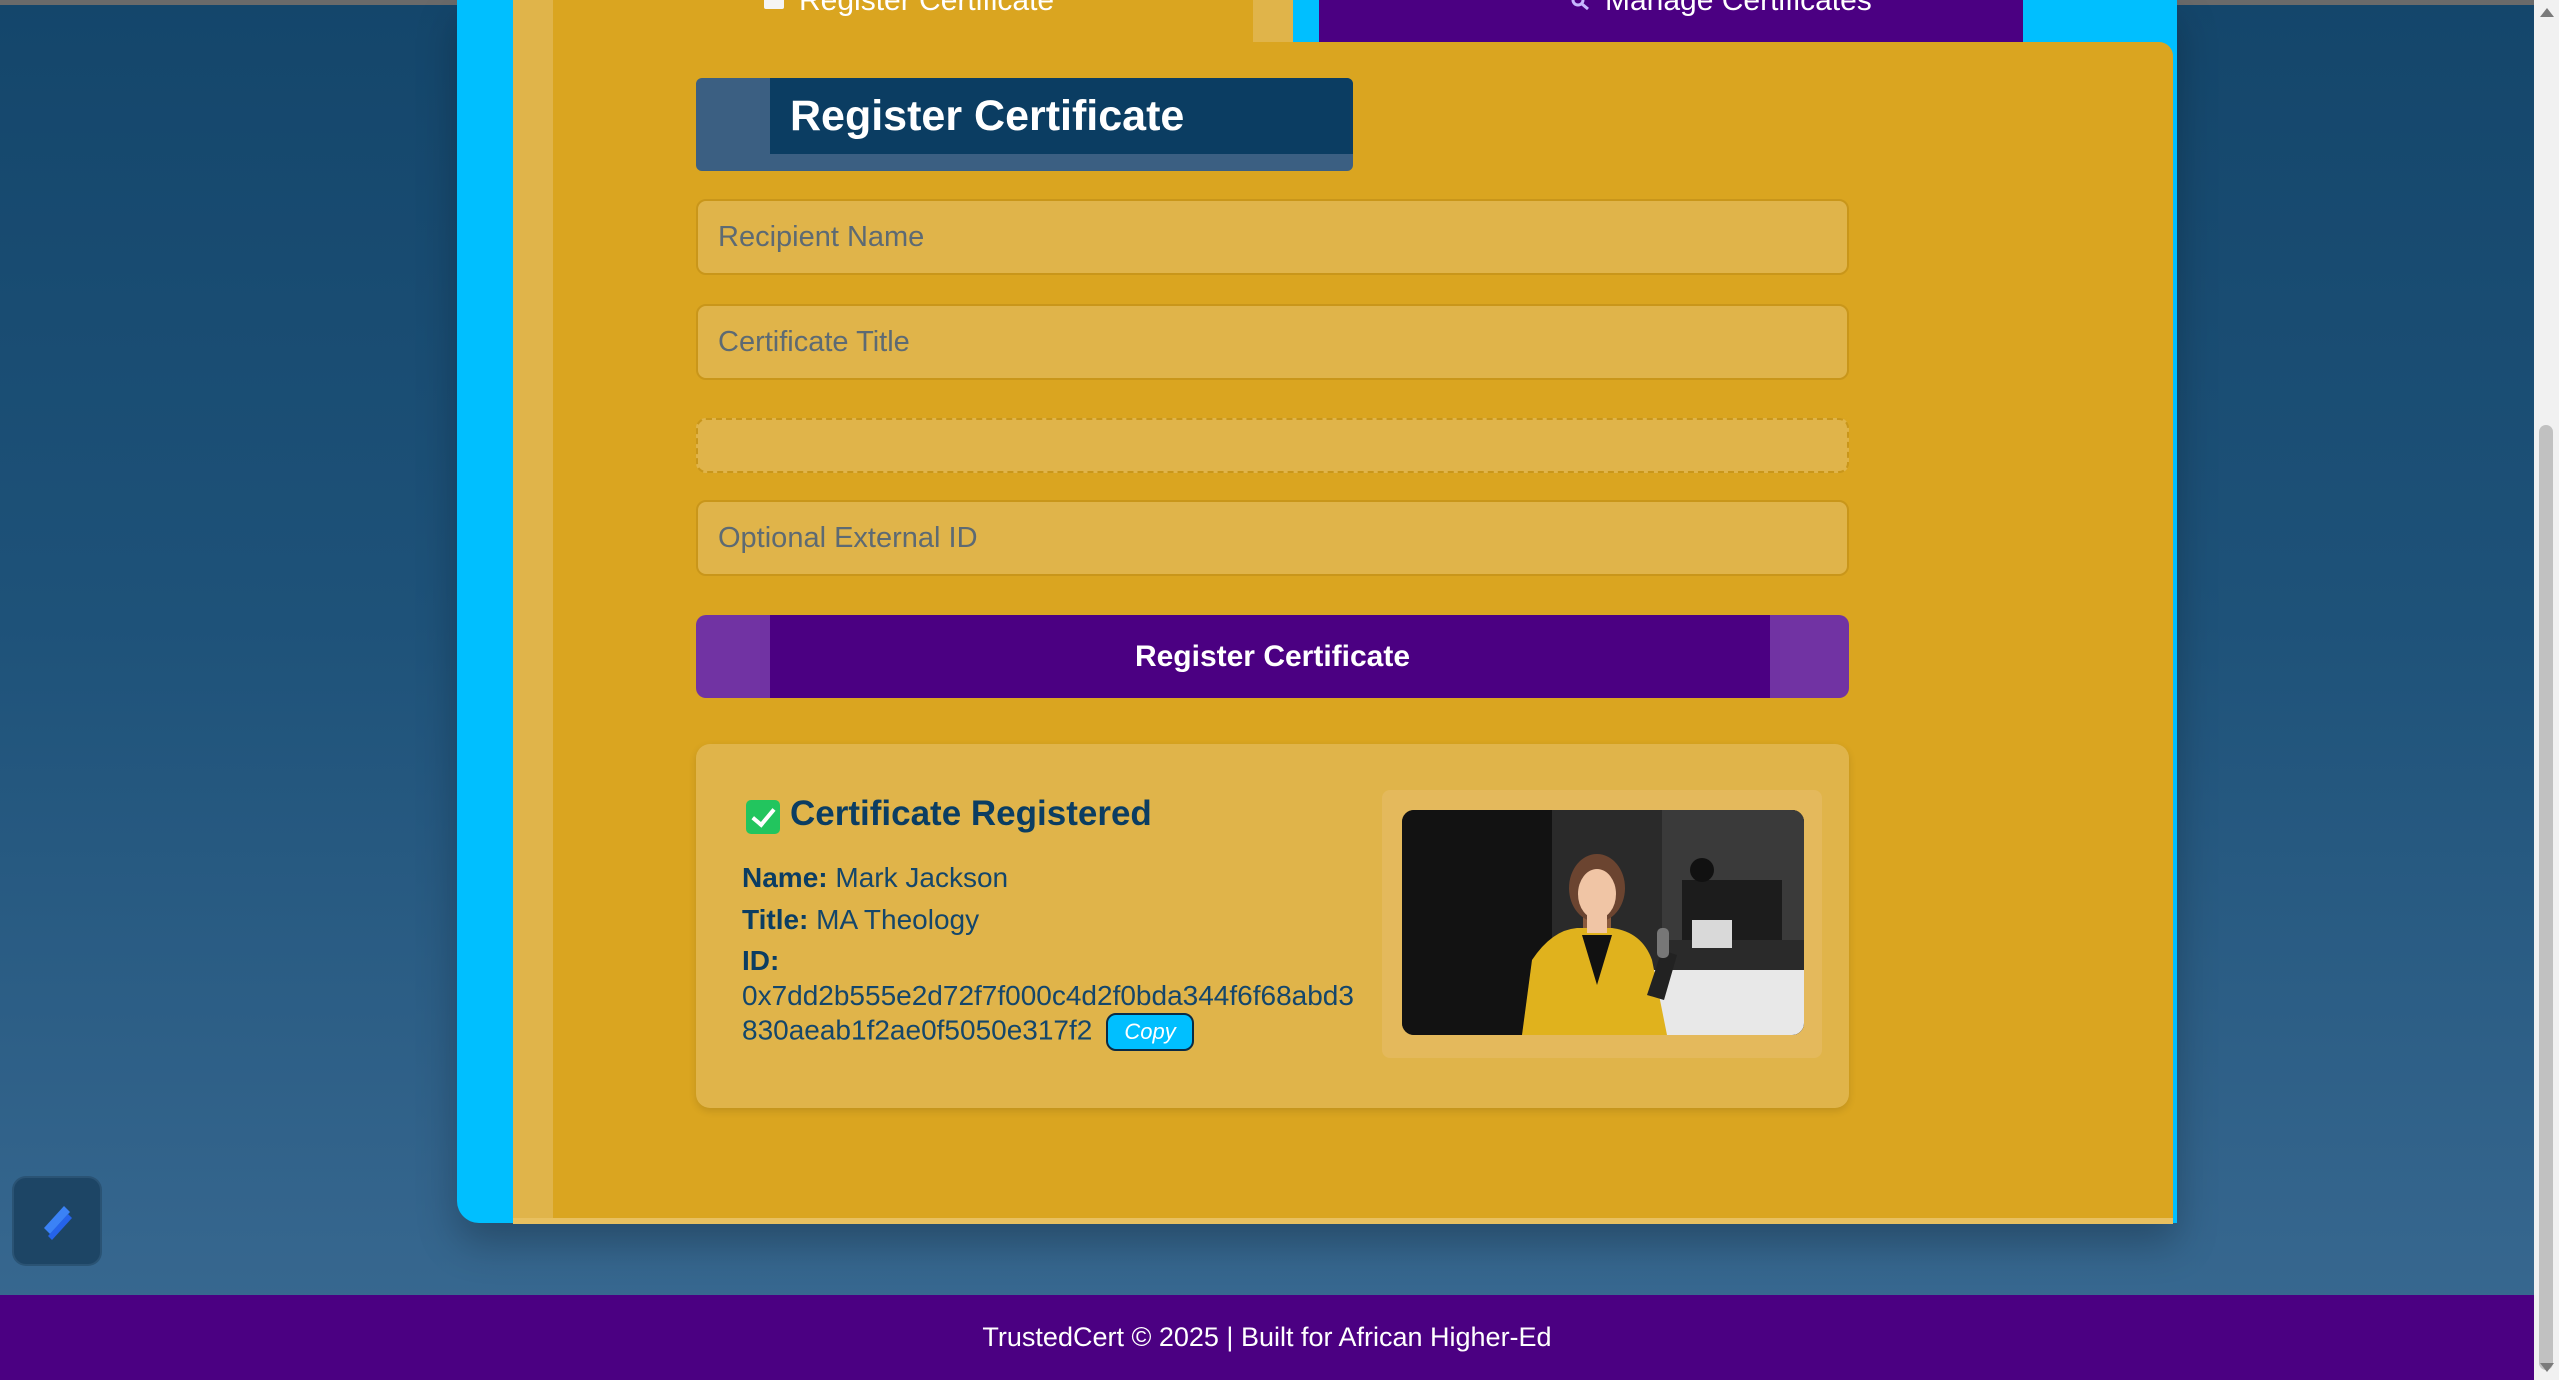  I want to click on scroll-up-arrow-icon, so click(2547, 12).